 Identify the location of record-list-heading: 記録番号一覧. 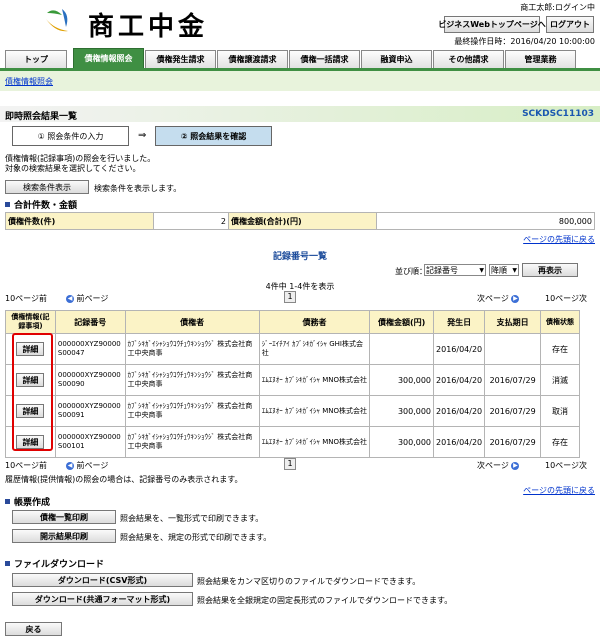
(299, 257).